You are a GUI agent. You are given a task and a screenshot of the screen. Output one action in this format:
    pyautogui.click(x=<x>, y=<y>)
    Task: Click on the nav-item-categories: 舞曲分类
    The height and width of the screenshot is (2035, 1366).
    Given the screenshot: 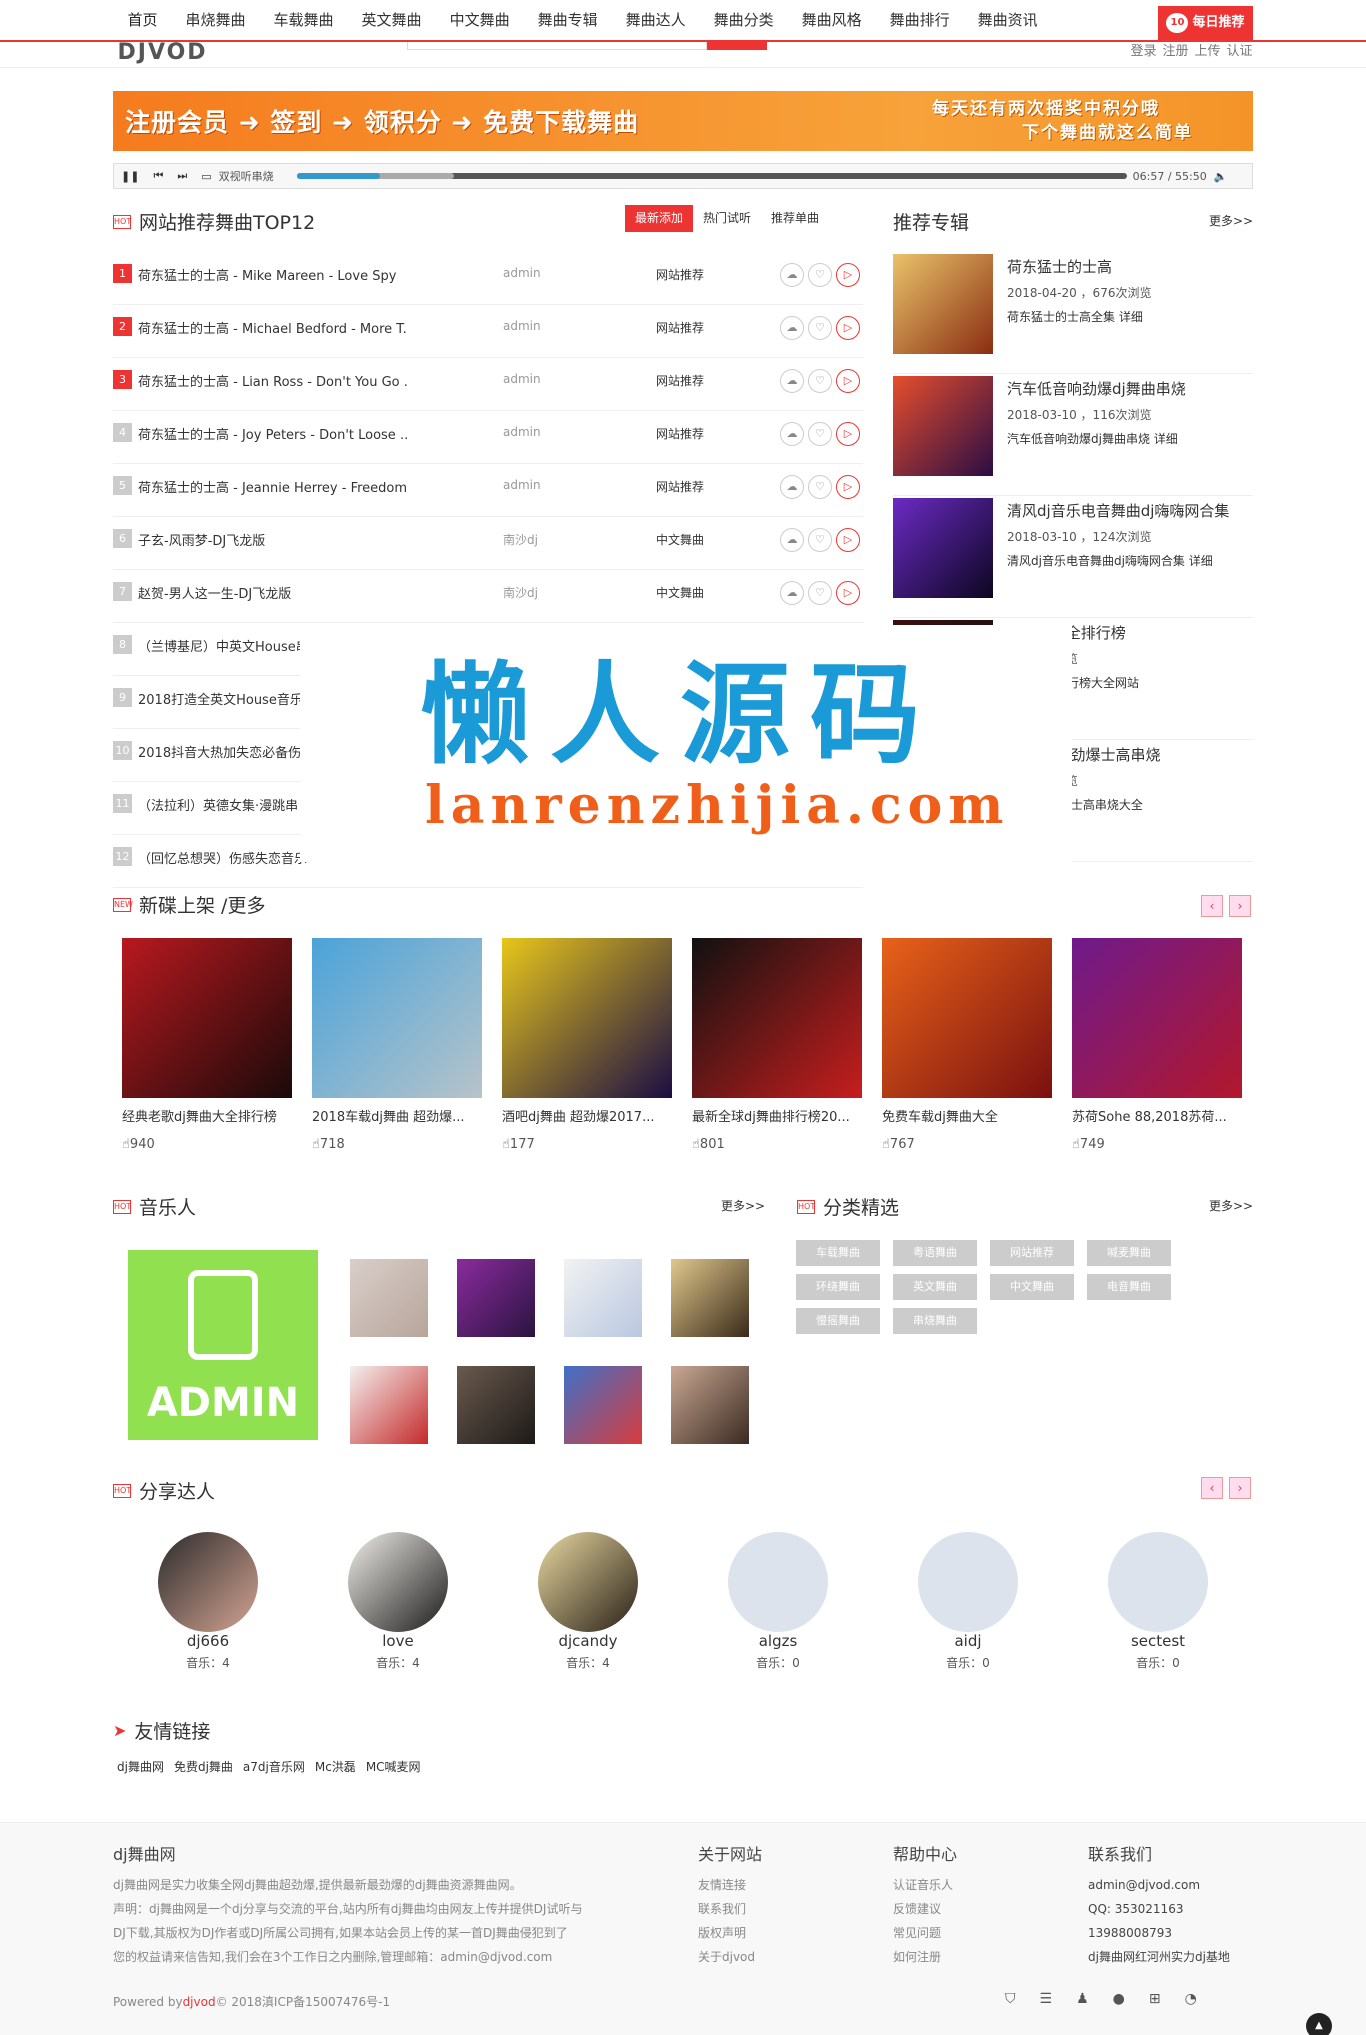 What is the action you would take?
    pyautogui.click(x=744, y=20)
    